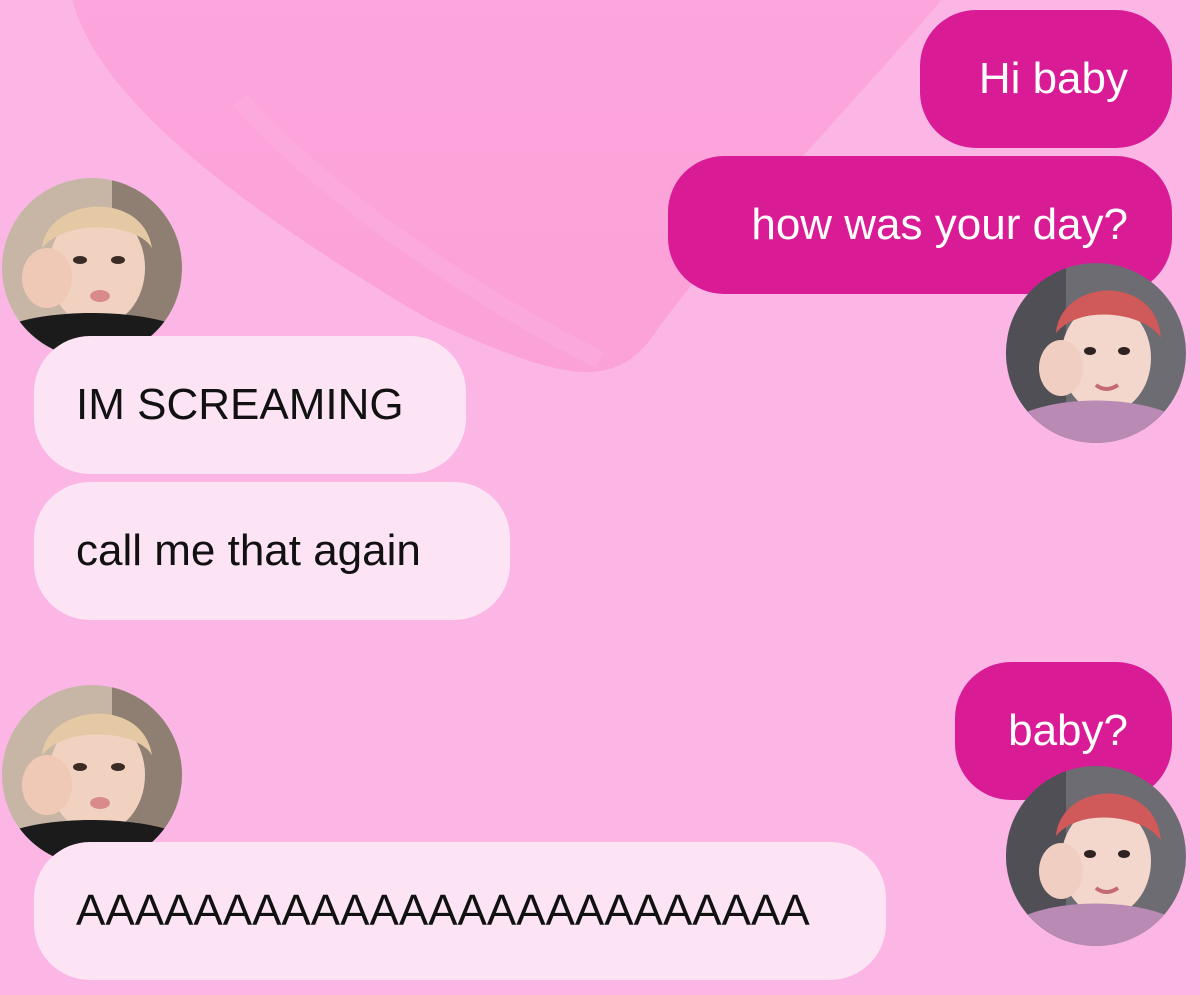 The width and height of the screenshot is (1200, 995). Describe the element at coordinates (1068, 730) in the screenshot. I see `message-text: baby?` at that location.